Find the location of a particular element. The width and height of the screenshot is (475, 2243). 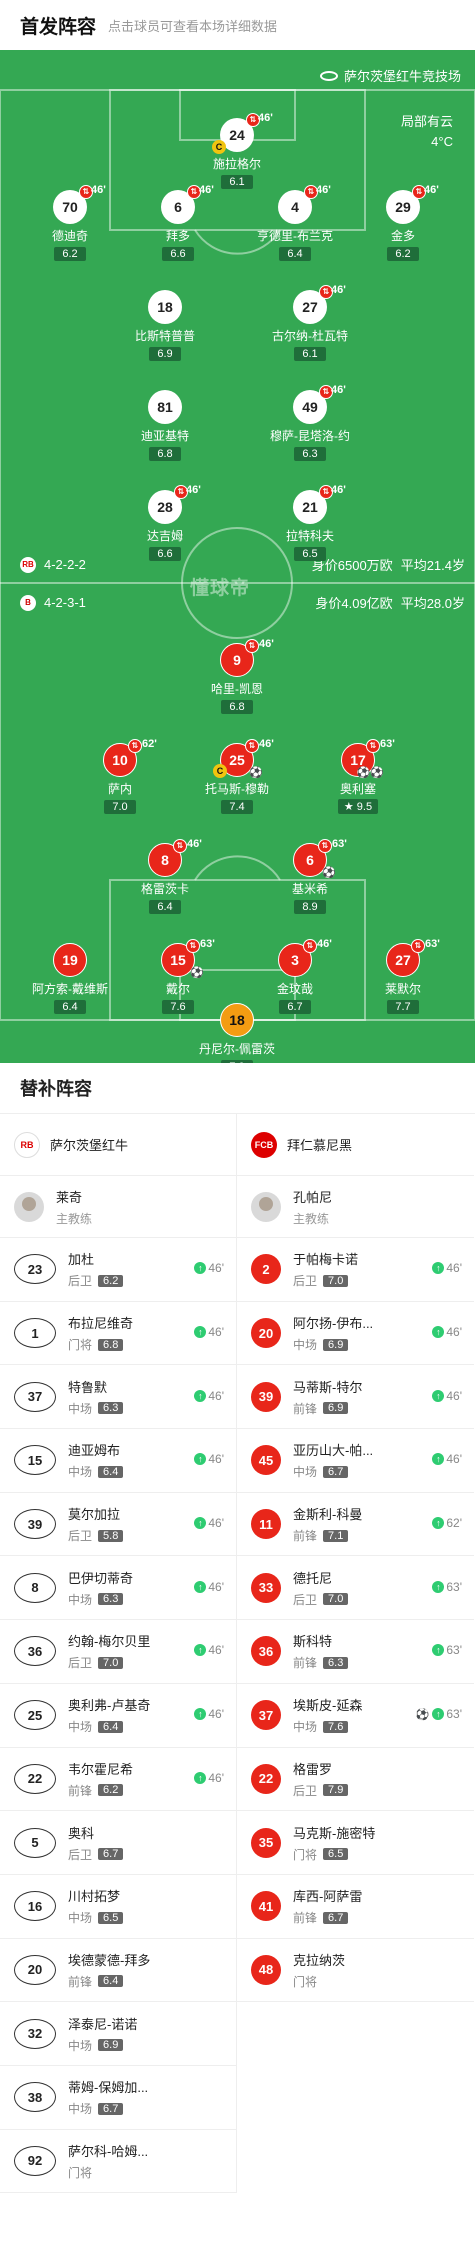

sub-in-time: ↑ 63' is located at coordinates (447, 1587).